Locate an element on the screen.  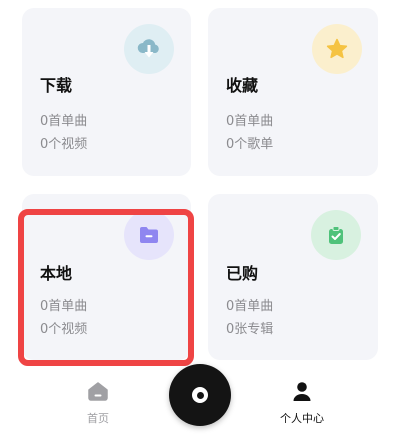
shopping-bag-check-icon is located at coordinates (336, 235).